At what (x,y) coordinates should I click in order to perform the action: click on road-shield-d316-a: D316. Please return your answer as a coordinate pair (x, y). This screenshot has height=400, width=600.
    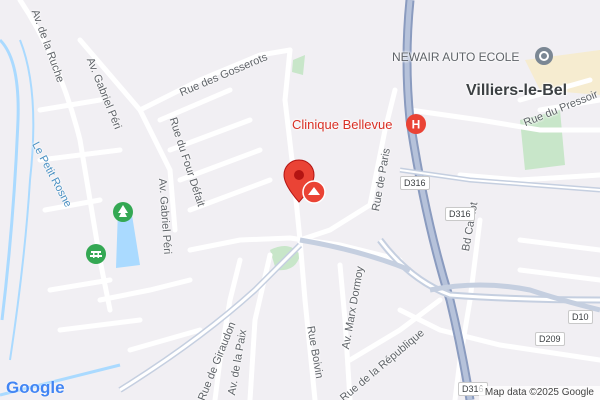
    Looking at the image, I should click on (415, 183).